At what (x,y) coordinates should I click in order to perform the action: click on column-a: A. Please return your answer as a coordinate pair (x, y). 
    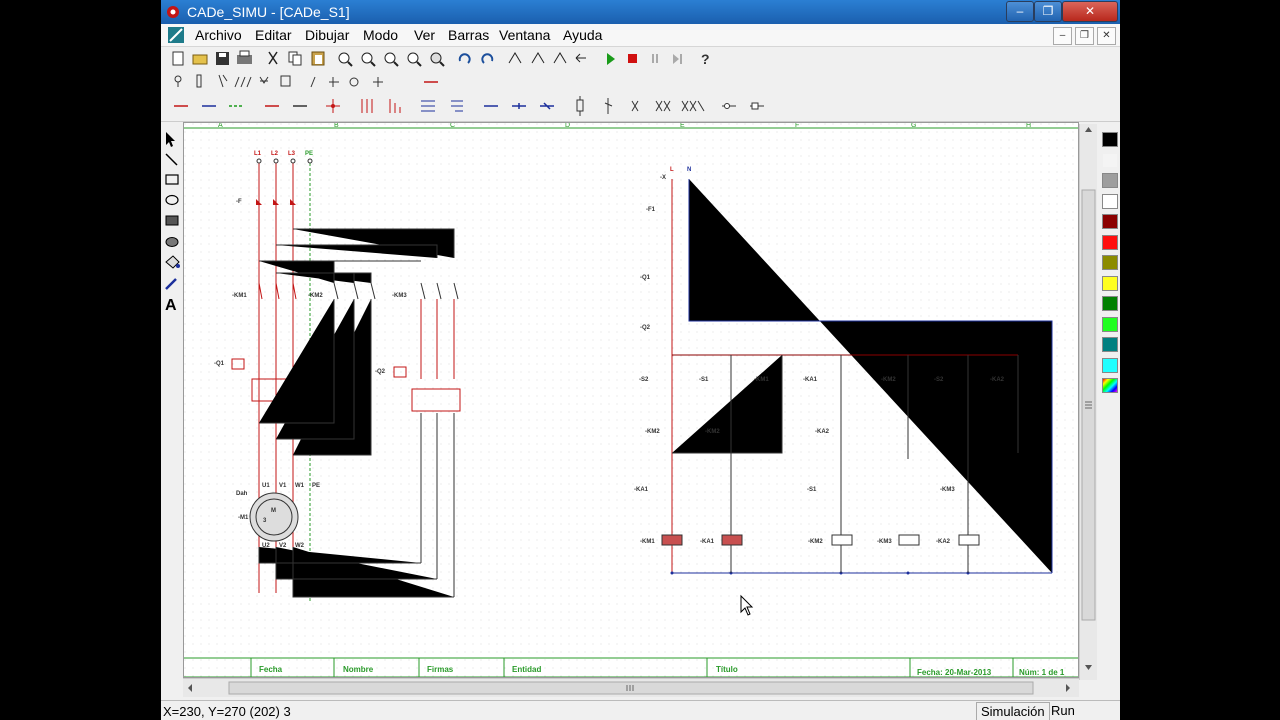
    Looking at the image, I should click on (220, 126).